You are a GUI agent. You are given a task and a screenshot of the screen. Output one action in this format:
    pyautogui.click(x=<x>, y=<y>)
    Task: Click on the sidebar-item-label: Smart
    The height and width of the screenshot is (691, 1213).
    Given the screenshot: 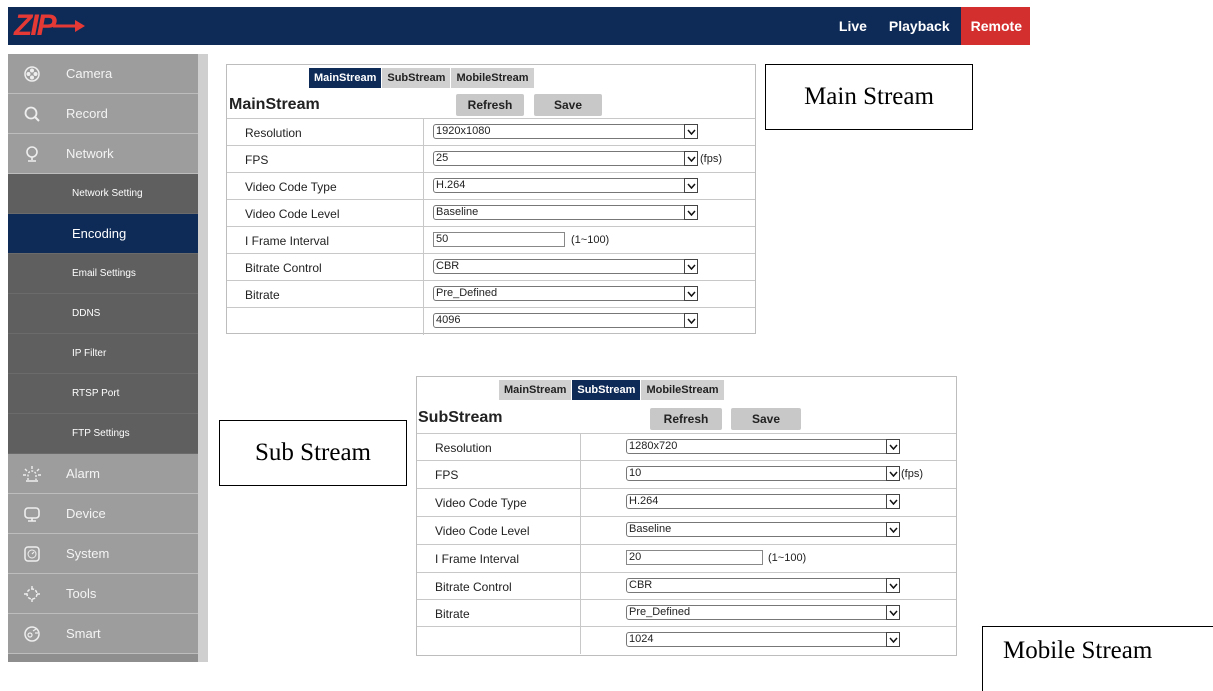 What is the action you would take?
    pyautogui.click(x=83, y=633)
    